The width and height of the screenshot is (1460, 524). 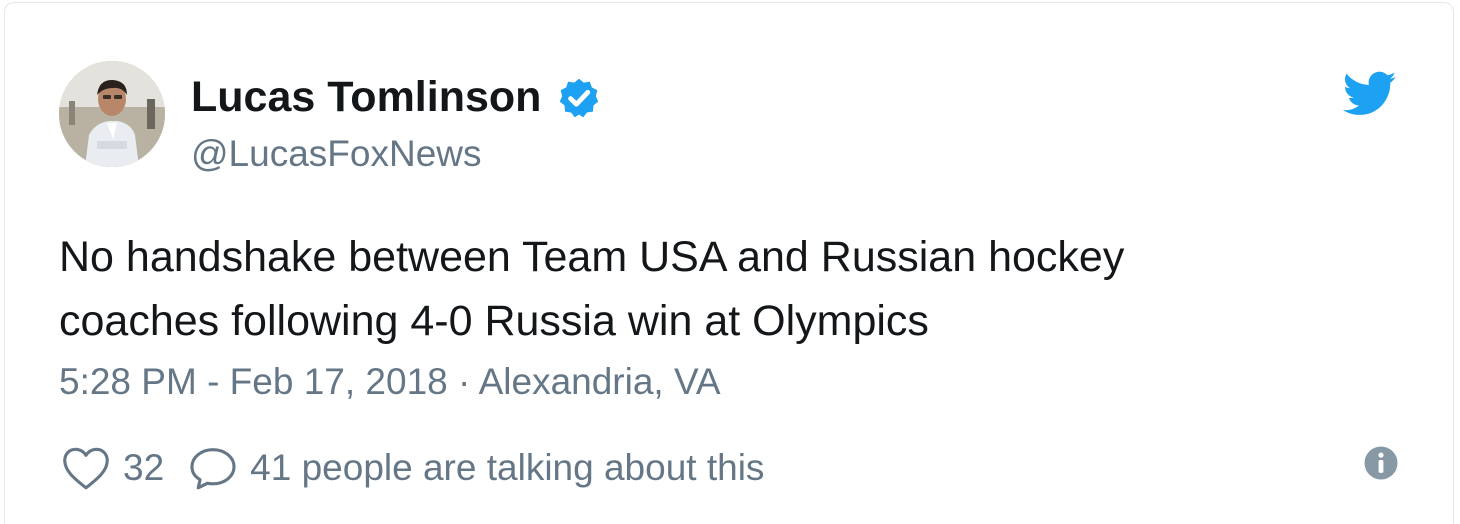 What do you see at coordinates (253, 381) in the screenshot?
I see `tweet-timestamp: 5:28 PM - Feb 17, 2018` at bounding box center [253, 381].